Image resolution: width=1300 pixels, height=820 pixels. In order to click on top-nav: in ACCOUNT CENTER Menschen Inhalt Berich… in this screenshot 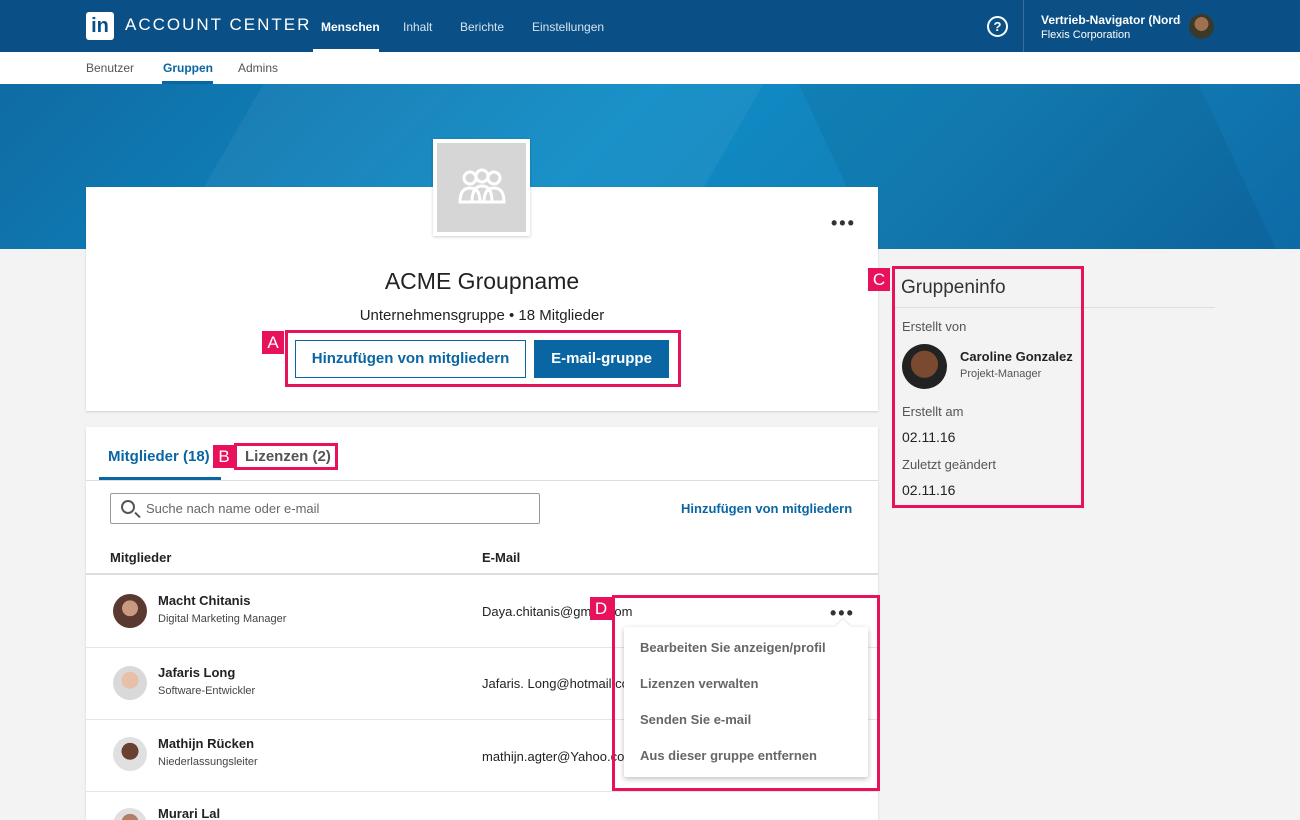, I will do `click(650, 26)`.